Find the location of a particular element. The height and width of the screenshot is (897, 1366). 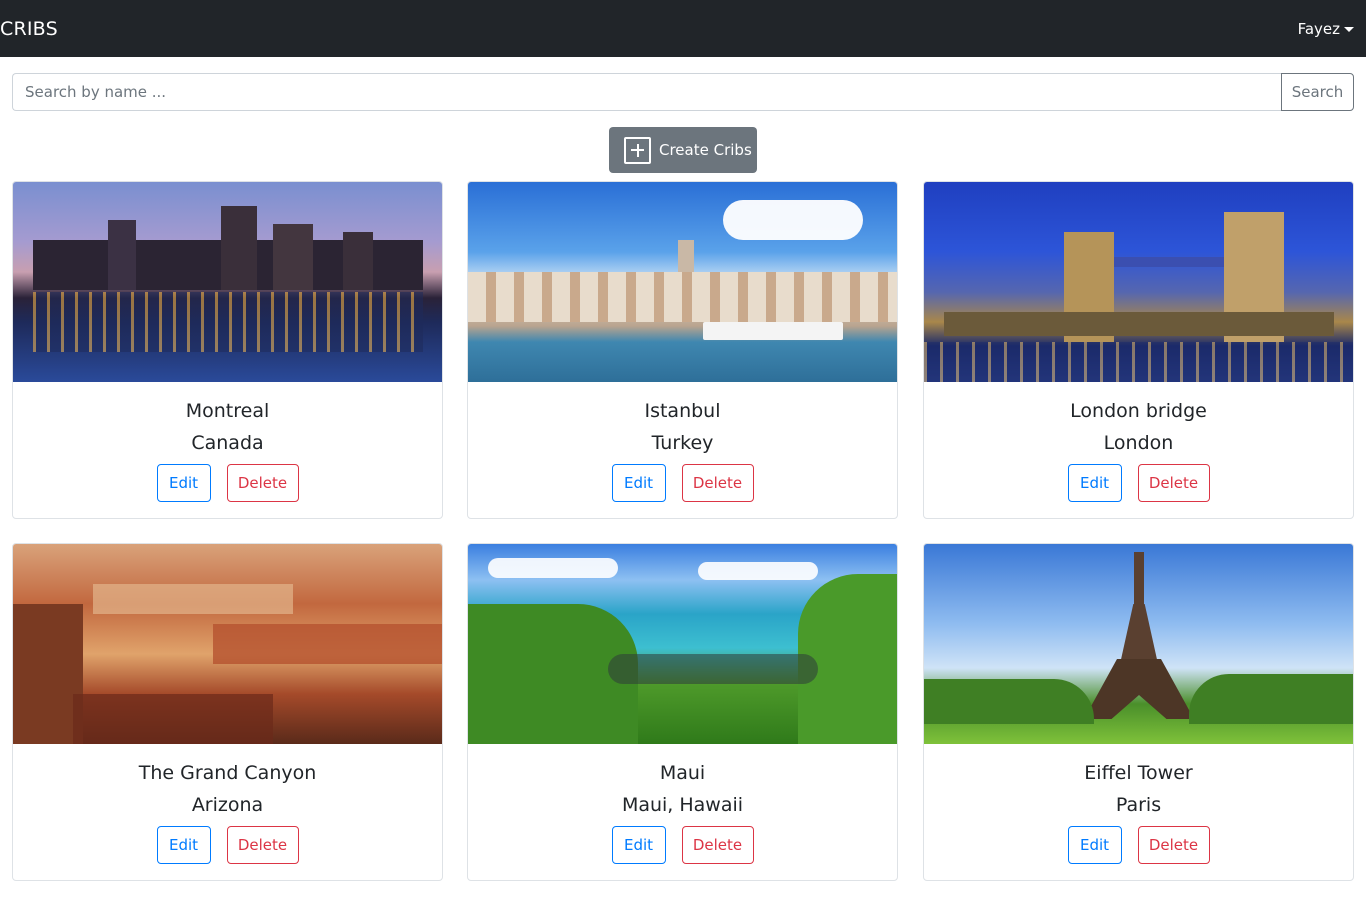

crib-image-grand-canyon is located at coordinates (227, 644).